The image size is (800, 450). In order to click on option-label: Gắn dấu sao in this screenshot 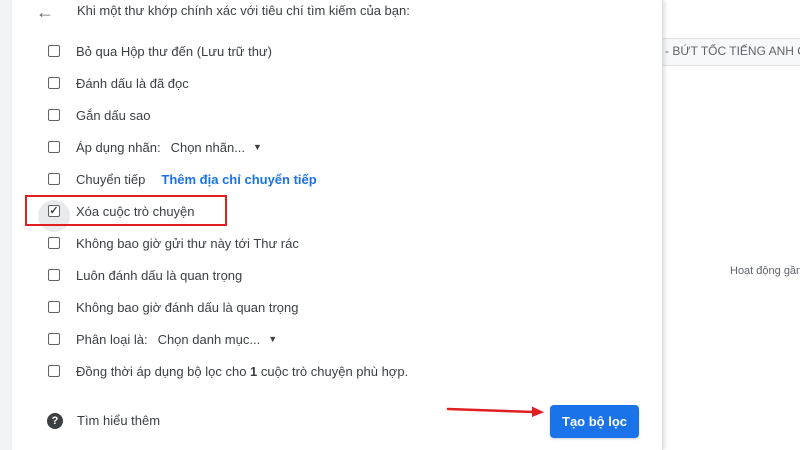, I will do `click(113, 115)`.